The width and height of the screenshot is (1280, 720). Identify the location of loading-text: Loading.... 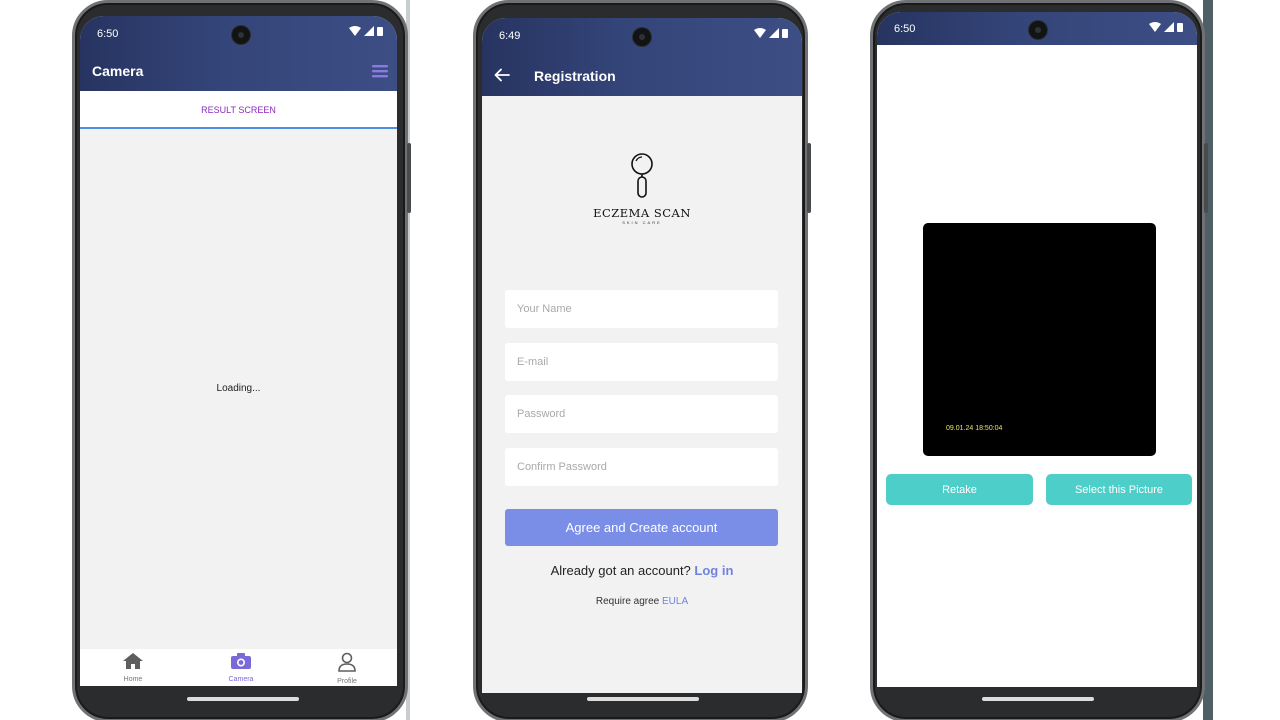
(238, 388).